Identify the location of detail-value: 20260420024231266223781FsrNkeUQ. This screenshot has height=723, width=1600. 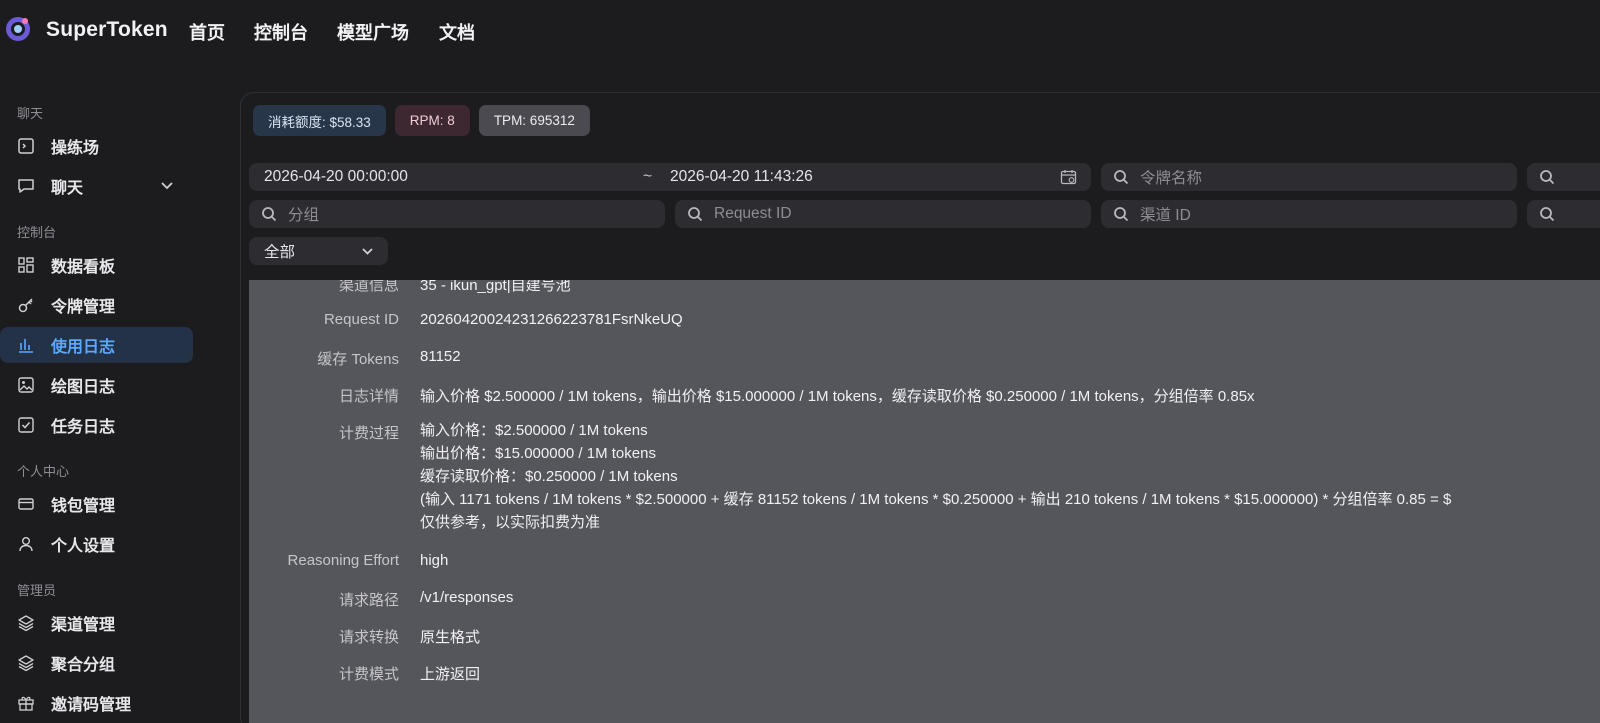
(551, 319).